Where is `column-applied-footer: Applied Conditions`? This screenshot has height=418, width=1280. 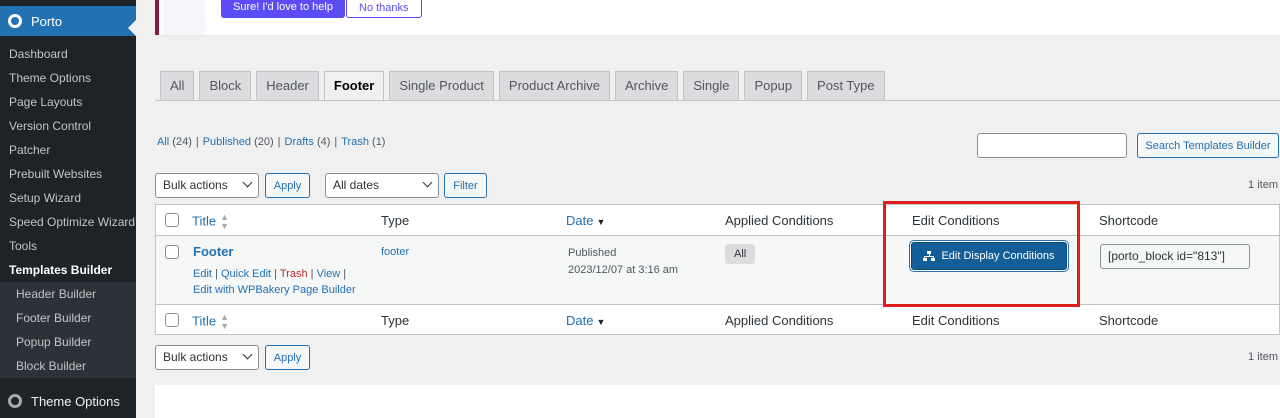 column-applied-footer: Applied Conditions is located at coordinates (779, 320).